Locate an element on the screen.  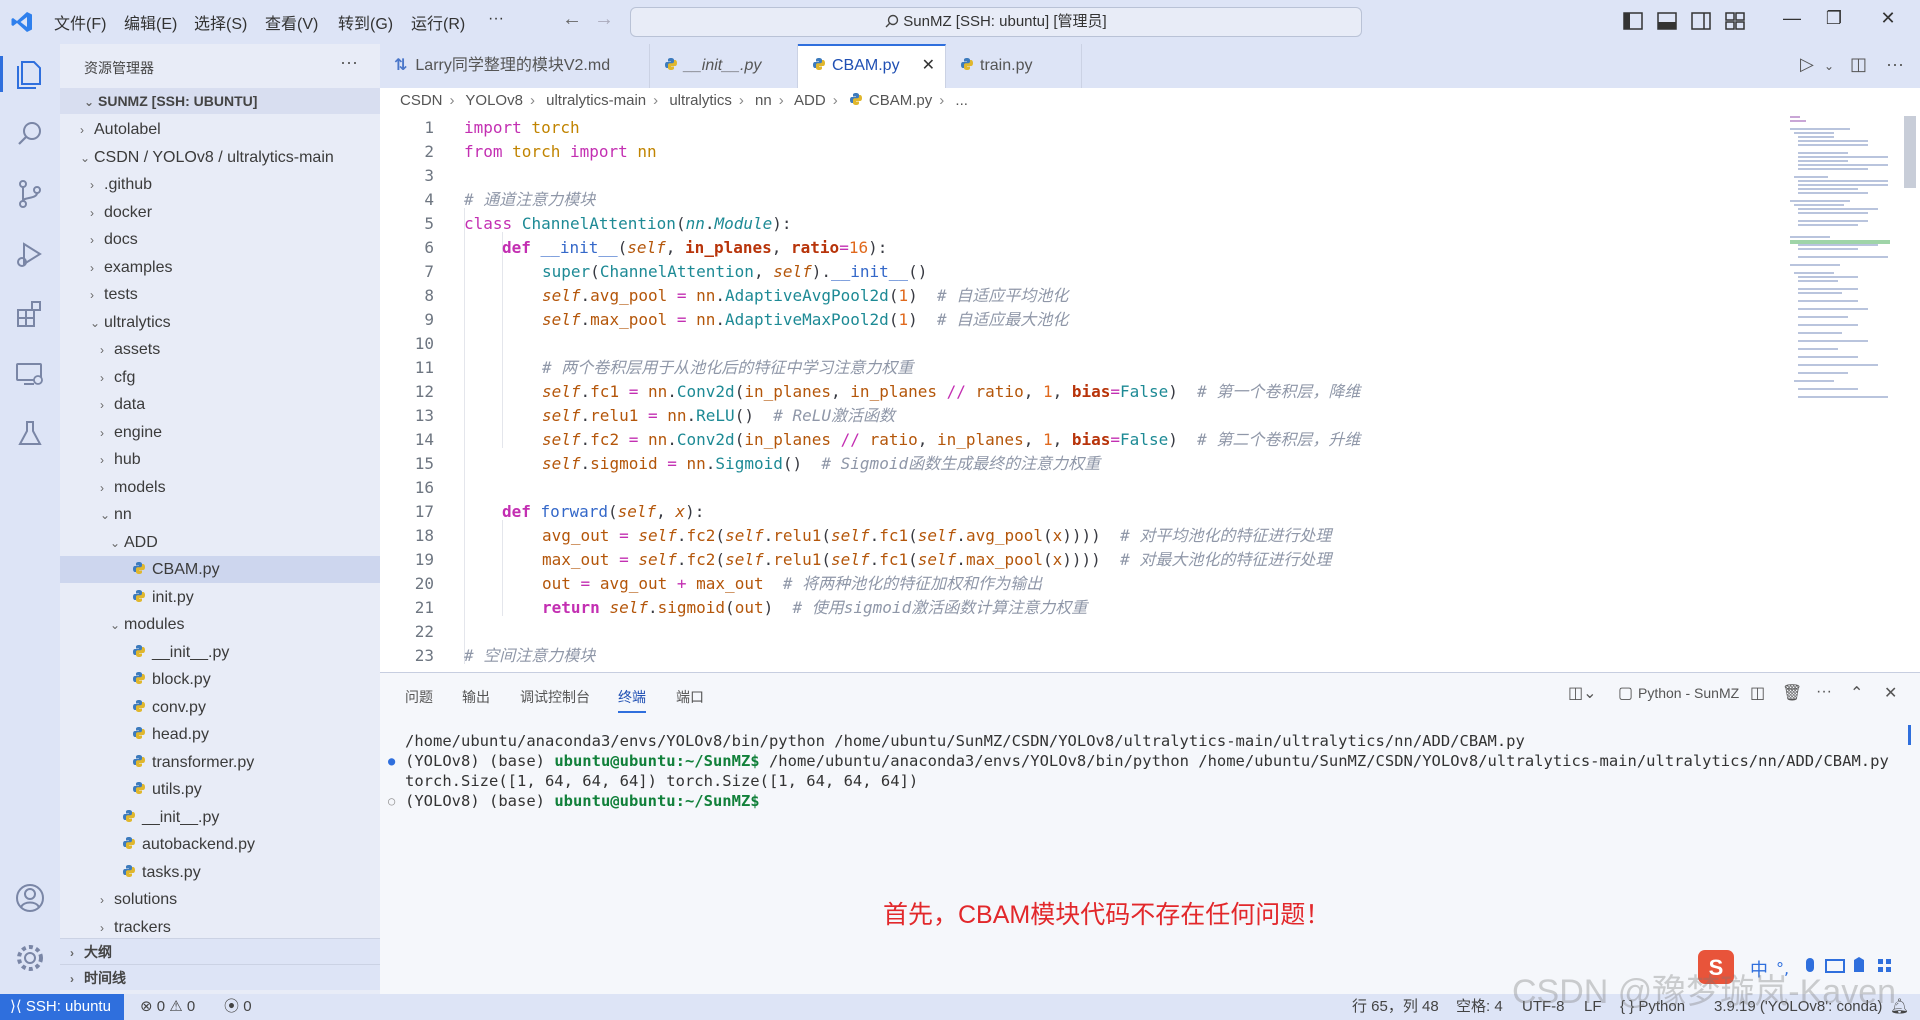
tree-folder: ⌄ modules is located at coordinates (220, 624).